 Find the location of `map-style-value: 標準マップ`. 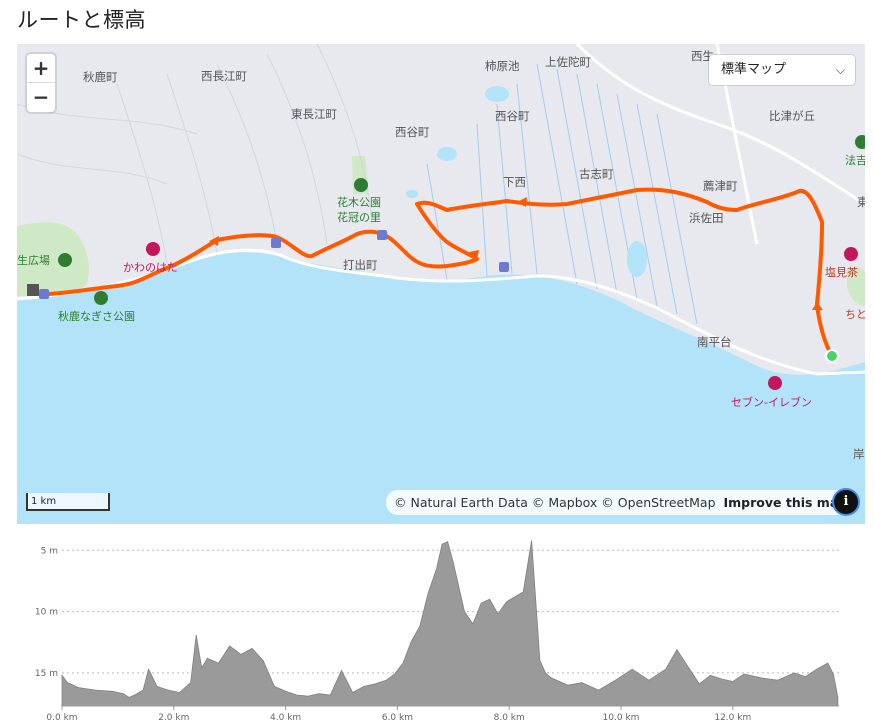

map-style-value: 標準マップ is located at coordinates (754, 69).